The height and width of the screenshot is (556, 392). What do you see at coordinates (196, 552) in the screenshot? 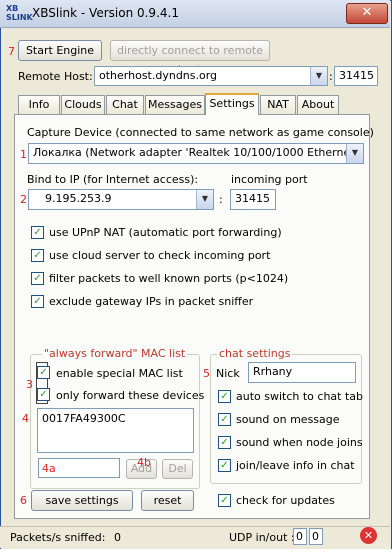
I see `bottom-strip` at bounding box center [196, 552].